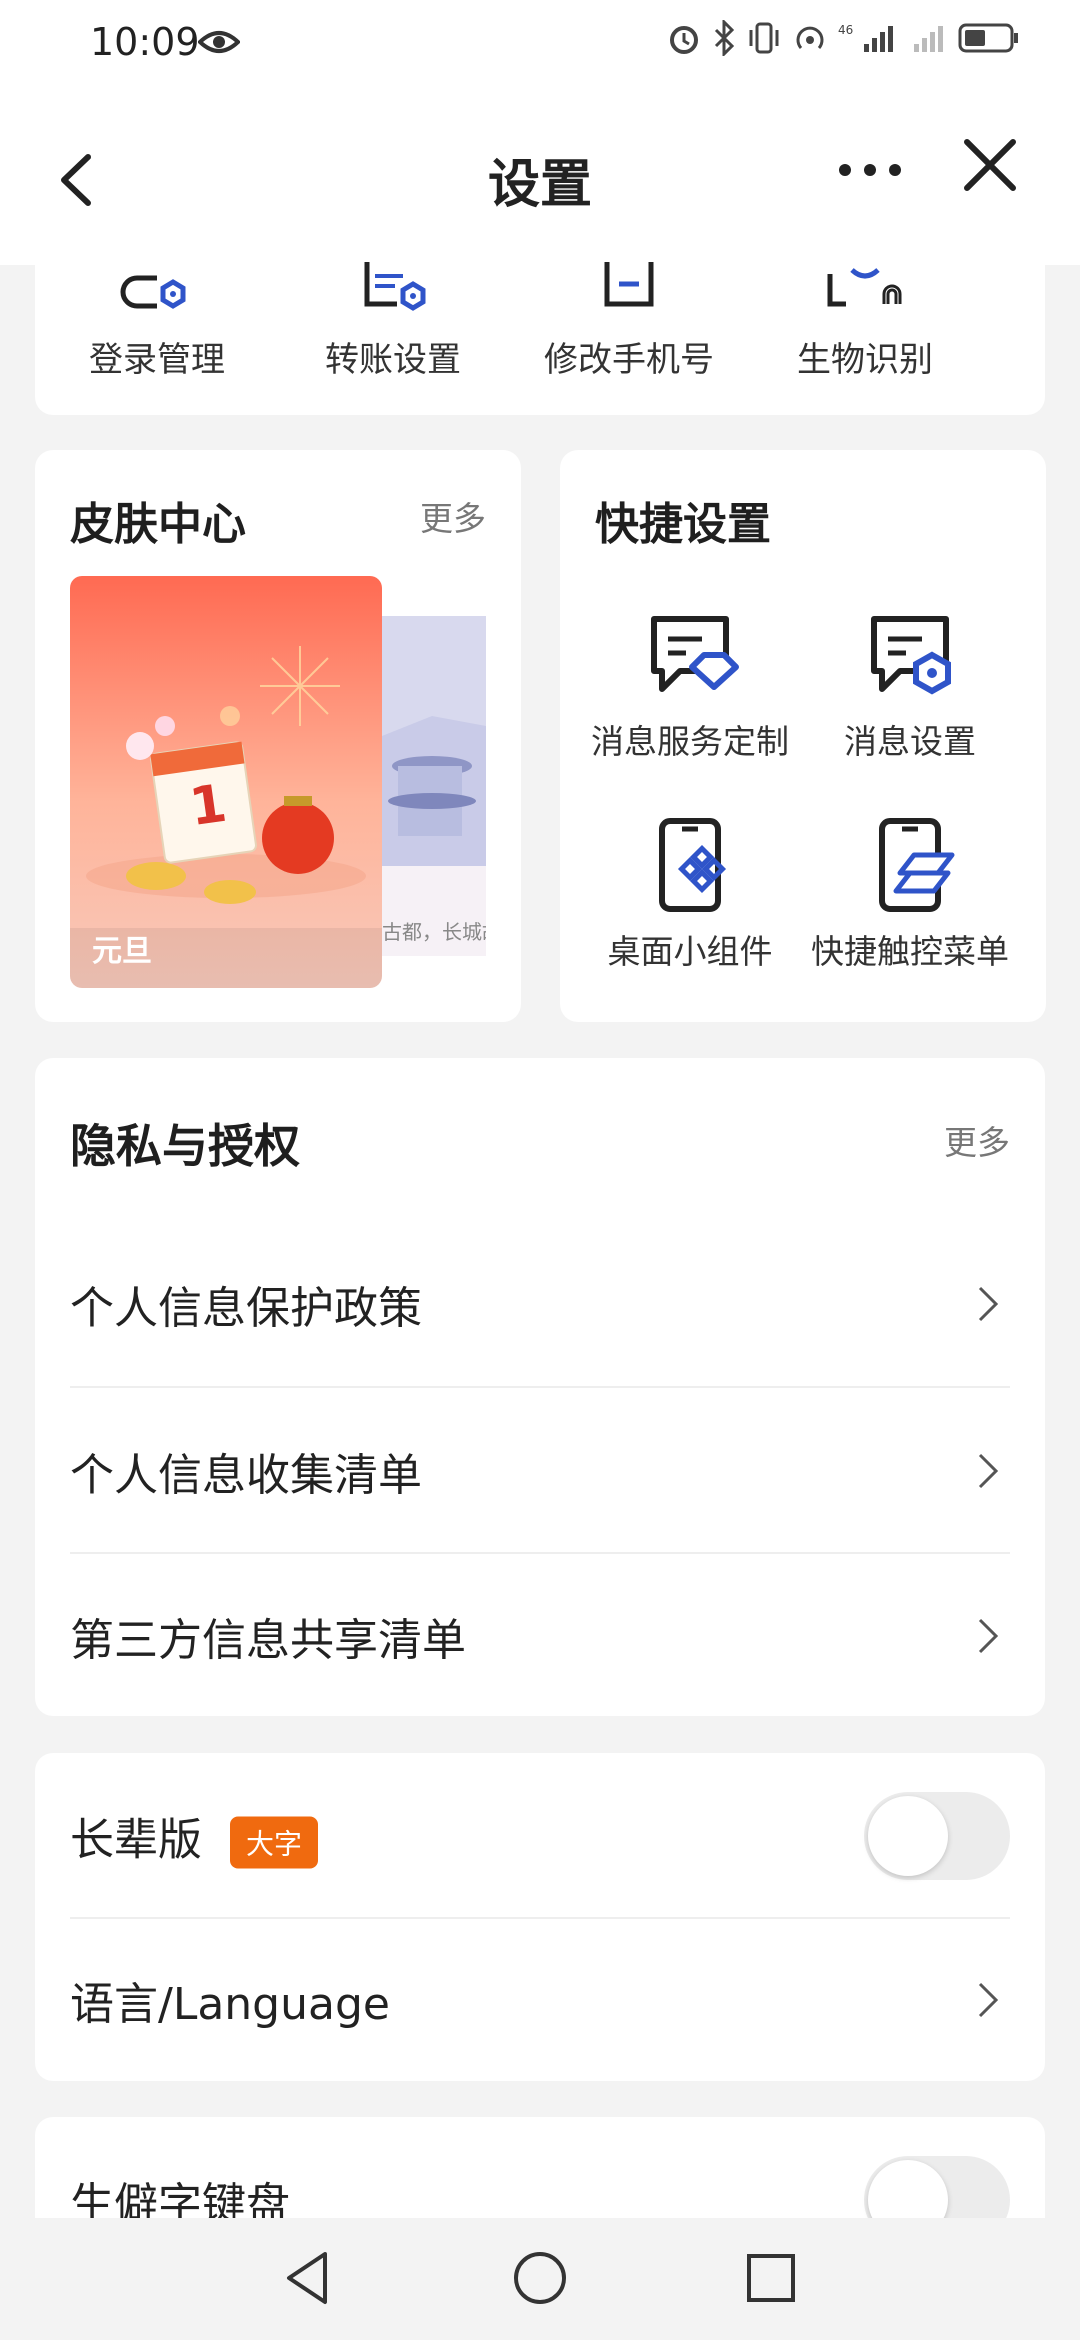  I want to click on system-icons: 46, so click(843, 38).